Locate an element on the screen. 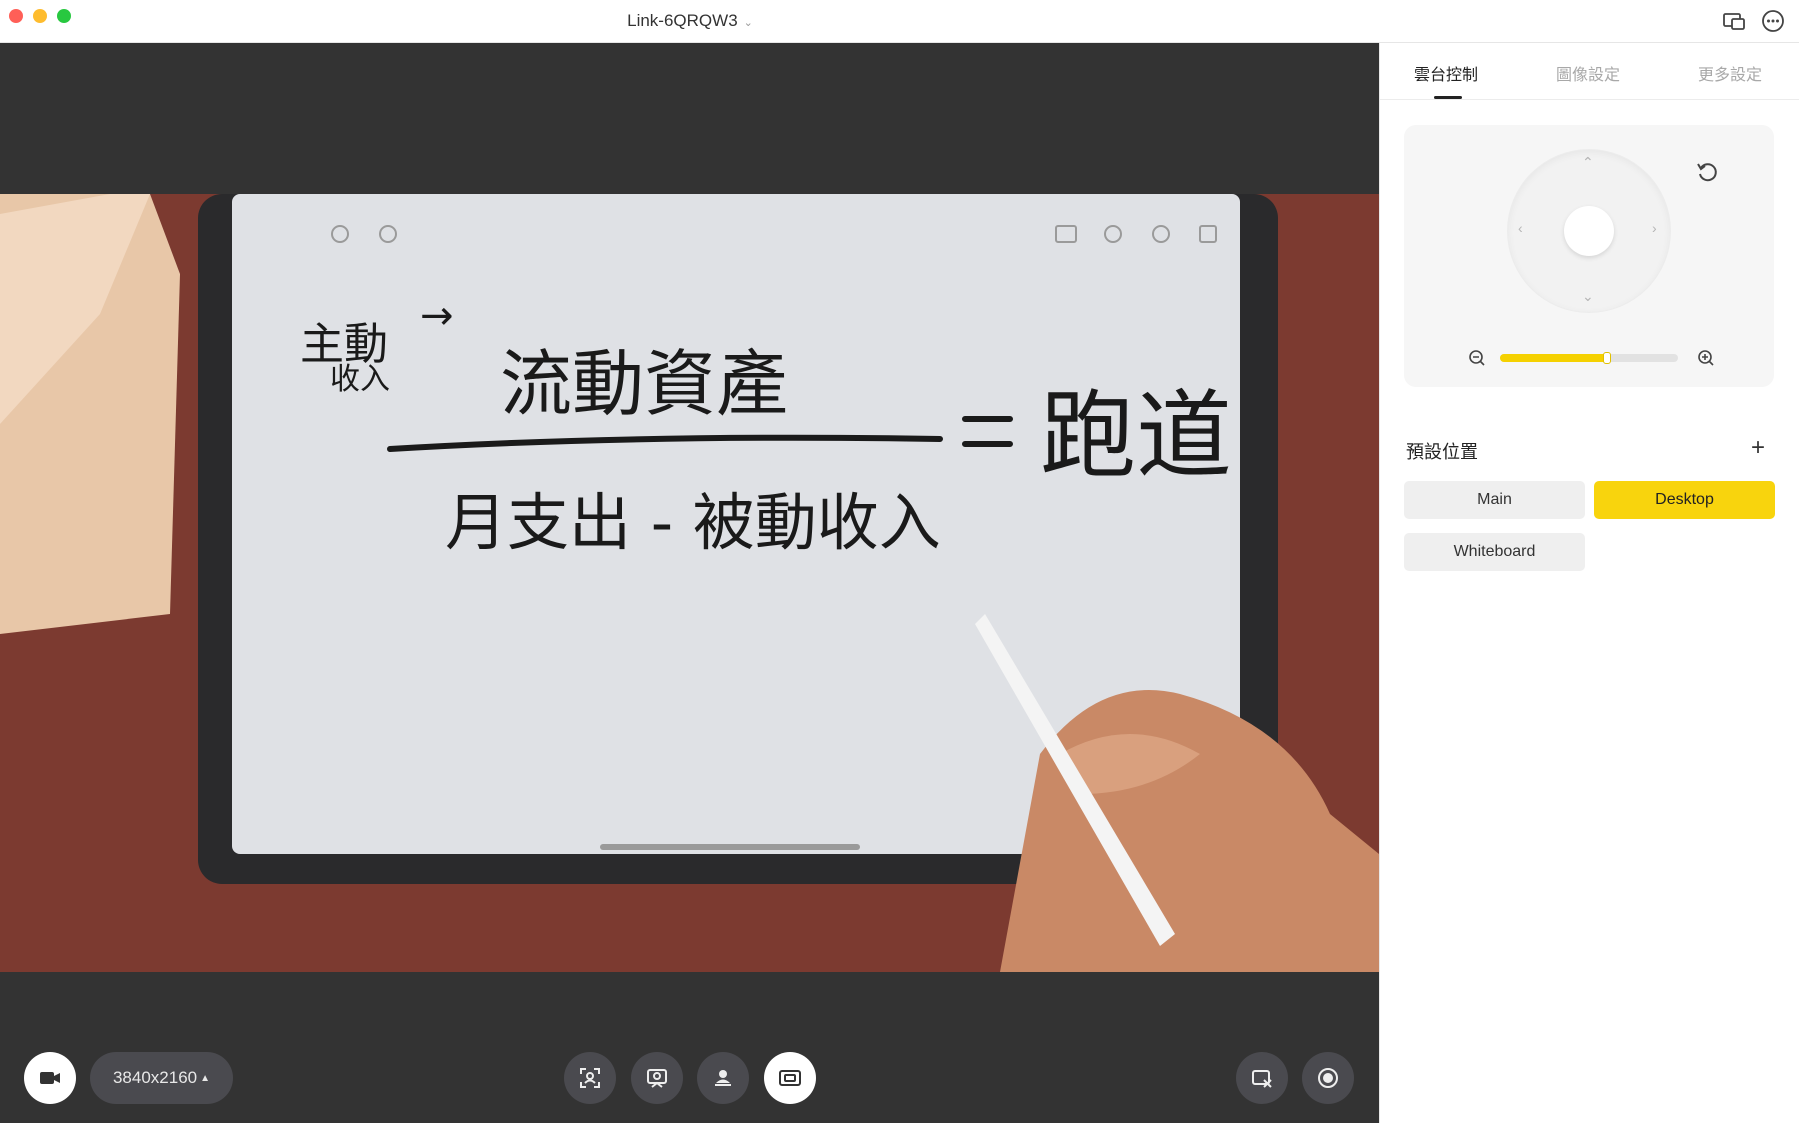  active-tab-indicator is located at coordinates (1448, 97).